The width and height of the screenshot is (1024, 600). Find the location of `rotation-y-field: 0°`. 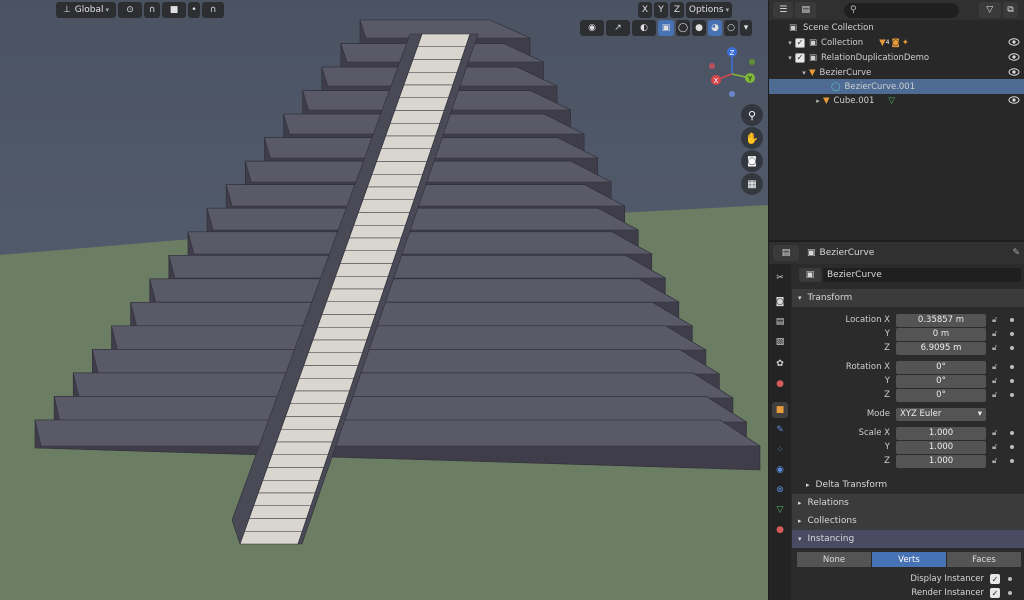

rotation-y-field: 0° is located at coordinates (941, 381).